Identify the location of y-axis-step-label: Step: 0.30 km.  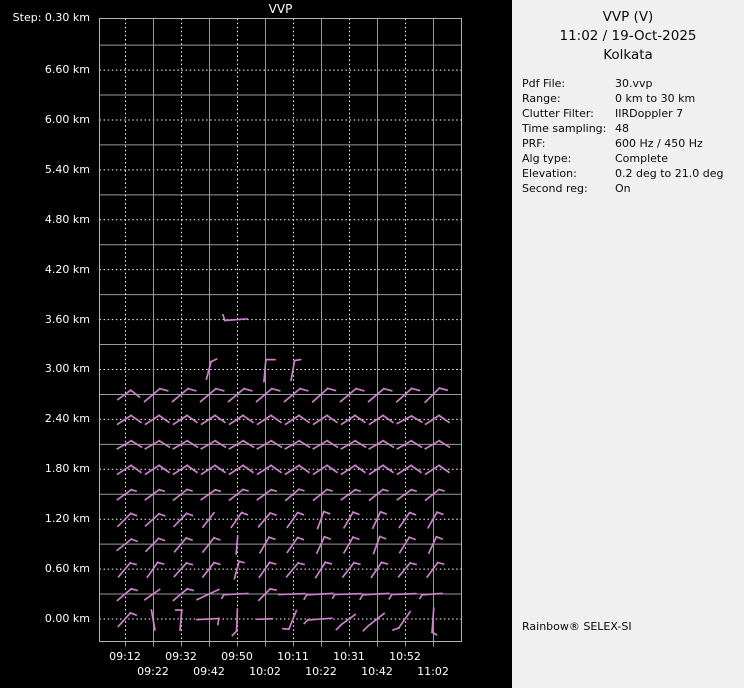
(51, 17).